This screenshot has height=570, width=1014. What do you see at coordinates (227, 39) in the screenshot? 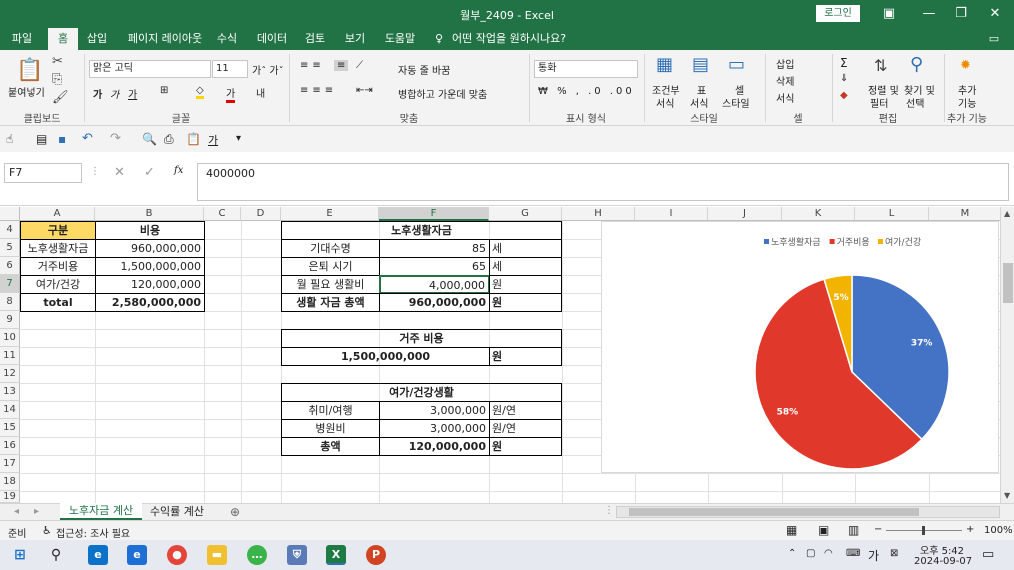
I see `tab-formulas: 수식` at bounding box center [227, 39].